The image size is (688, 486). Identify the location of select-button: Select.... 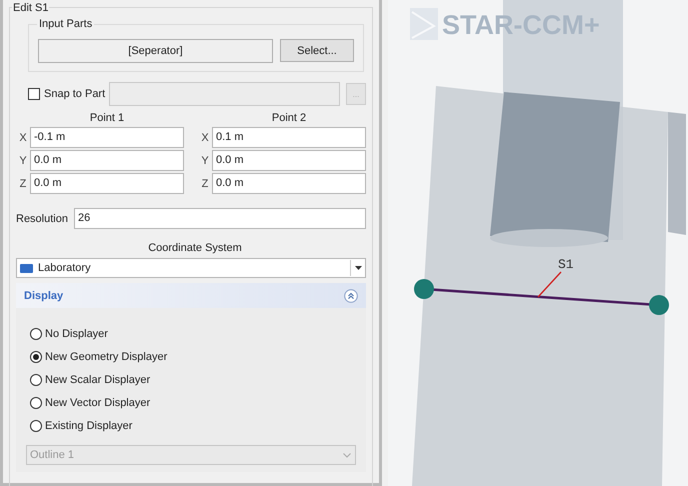
(317, 50).